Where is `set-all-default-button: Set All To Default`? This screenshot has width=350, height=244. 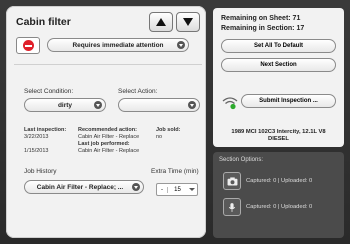 set-all-default-button: Set All To Default is located at coordinates (278, 46).